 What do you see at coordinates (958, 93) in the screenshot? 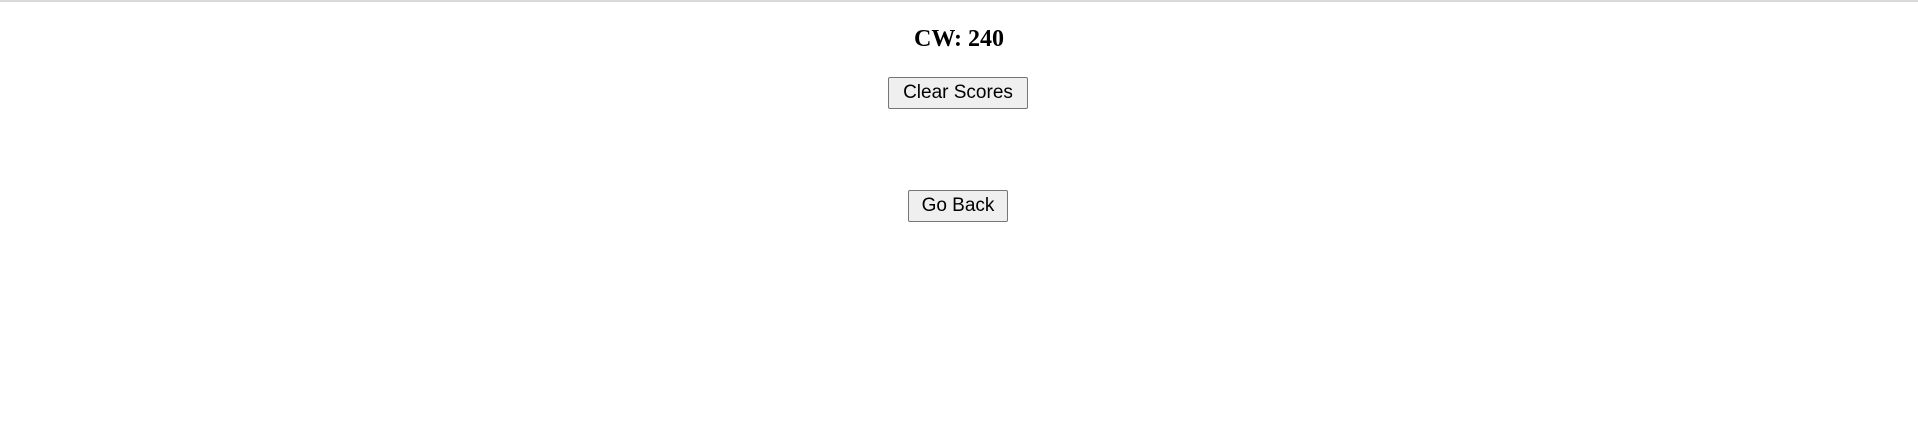
I see `clear-scores-button: Clear Scores` at bounding box center [958, 93].